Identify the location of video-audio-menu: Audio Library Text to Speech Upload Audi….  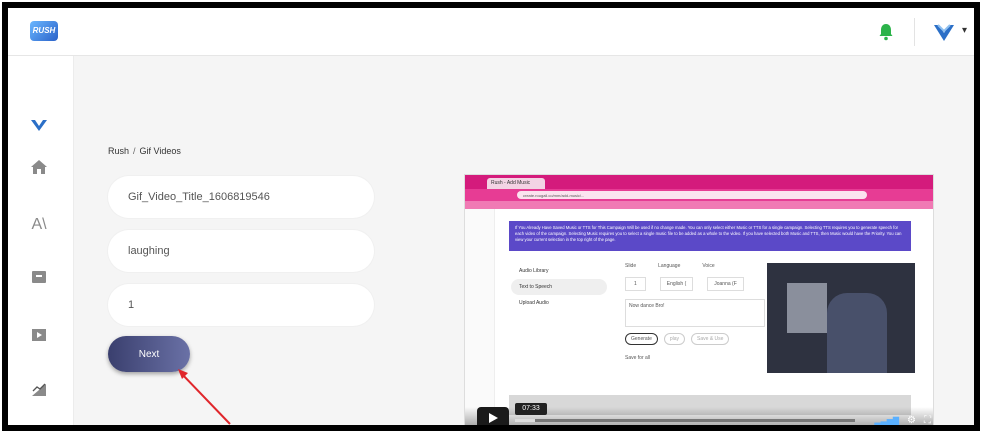
(559, 293).